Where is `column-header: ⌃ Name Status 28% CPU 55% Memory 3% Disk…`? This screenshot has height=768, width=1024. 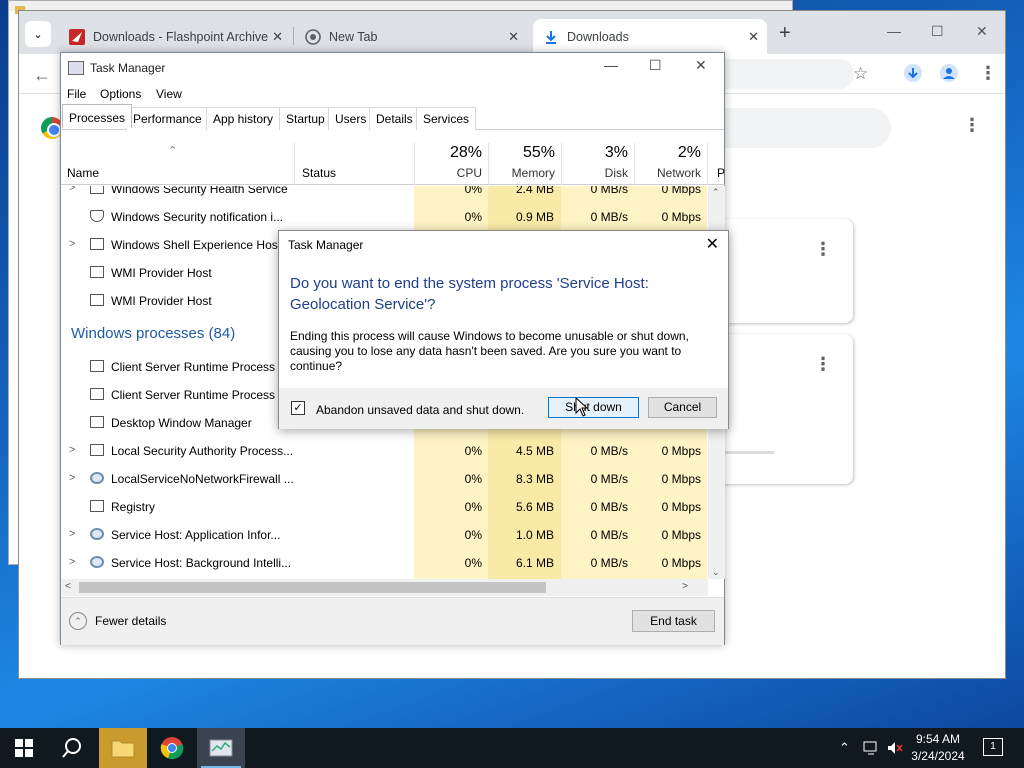 column-header: ⌃ Name Status 28% CPU 55% Memory 3% Disk… is located at coordinates (393, 164).